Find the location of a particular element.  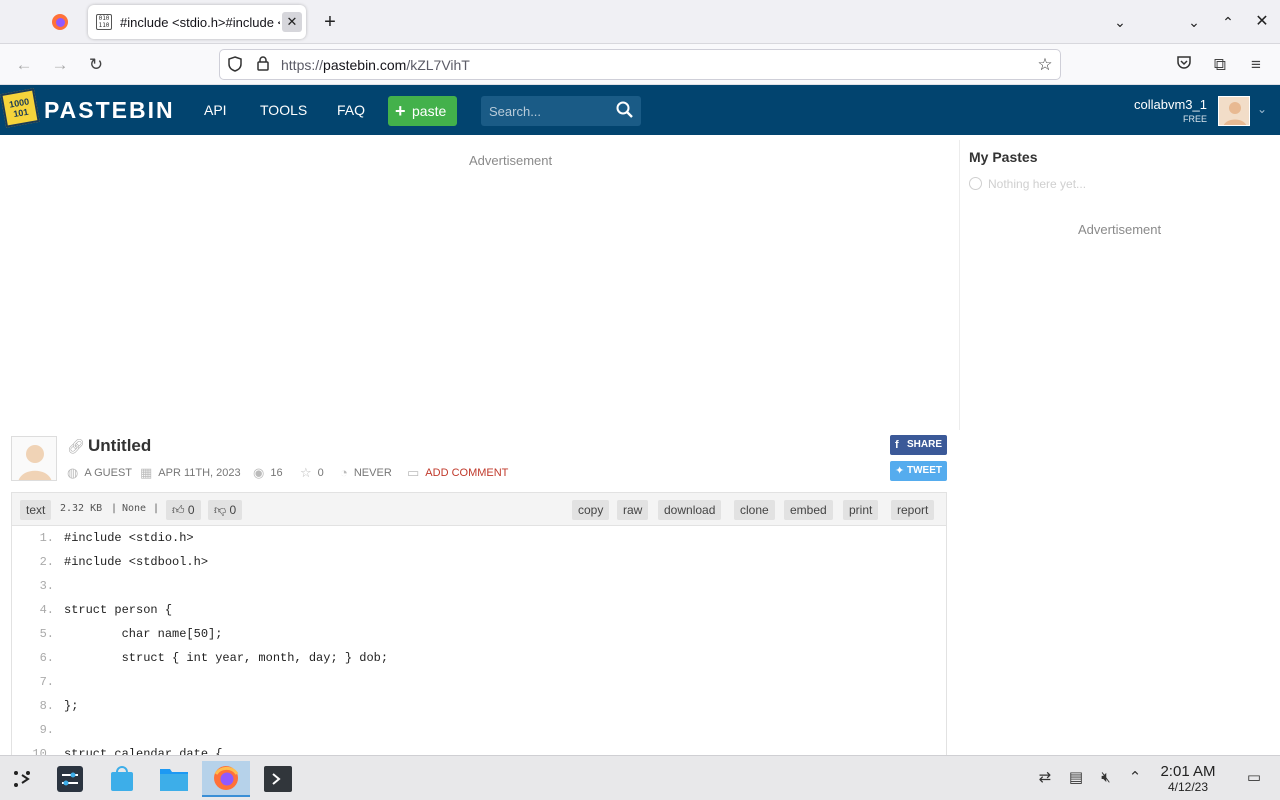

minimize-icon: ⌄ is located at coordinates (1194, 22).